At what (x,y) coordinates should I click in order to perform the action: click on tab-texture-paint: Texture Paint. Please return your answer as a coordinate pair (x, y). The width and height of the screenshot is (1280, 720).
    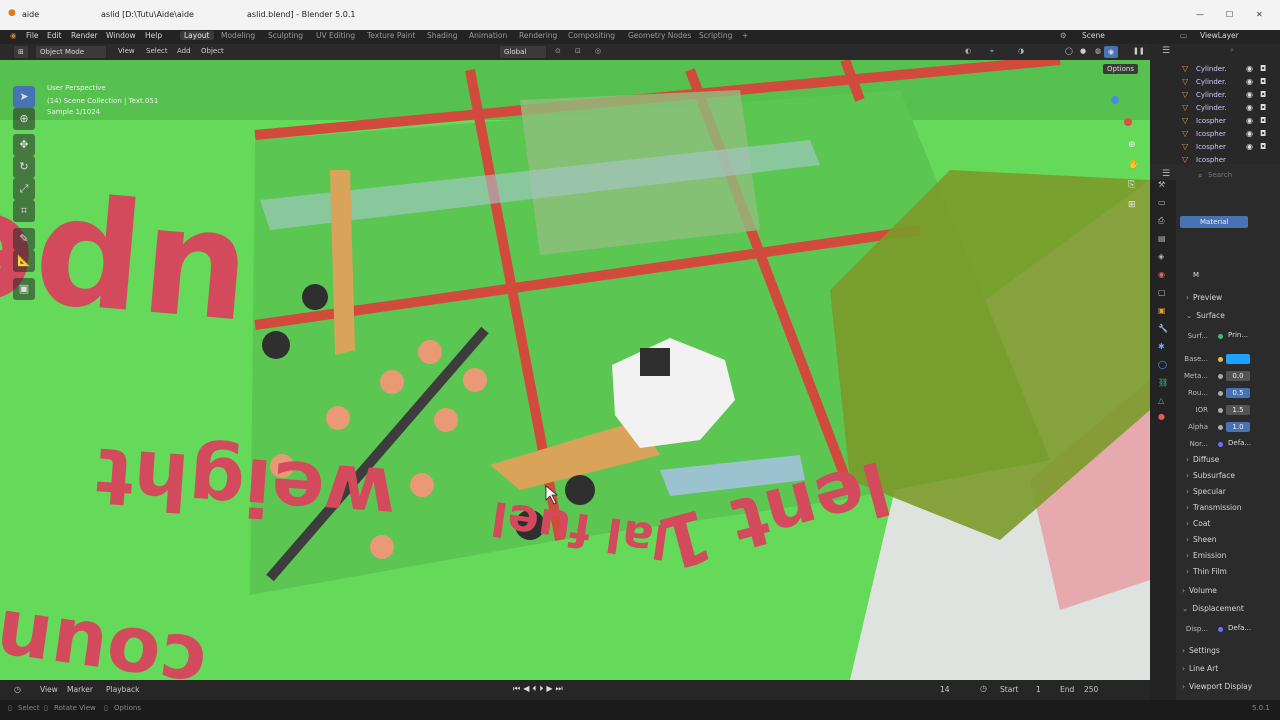
    Looking at the image, I should click on (391, 35).